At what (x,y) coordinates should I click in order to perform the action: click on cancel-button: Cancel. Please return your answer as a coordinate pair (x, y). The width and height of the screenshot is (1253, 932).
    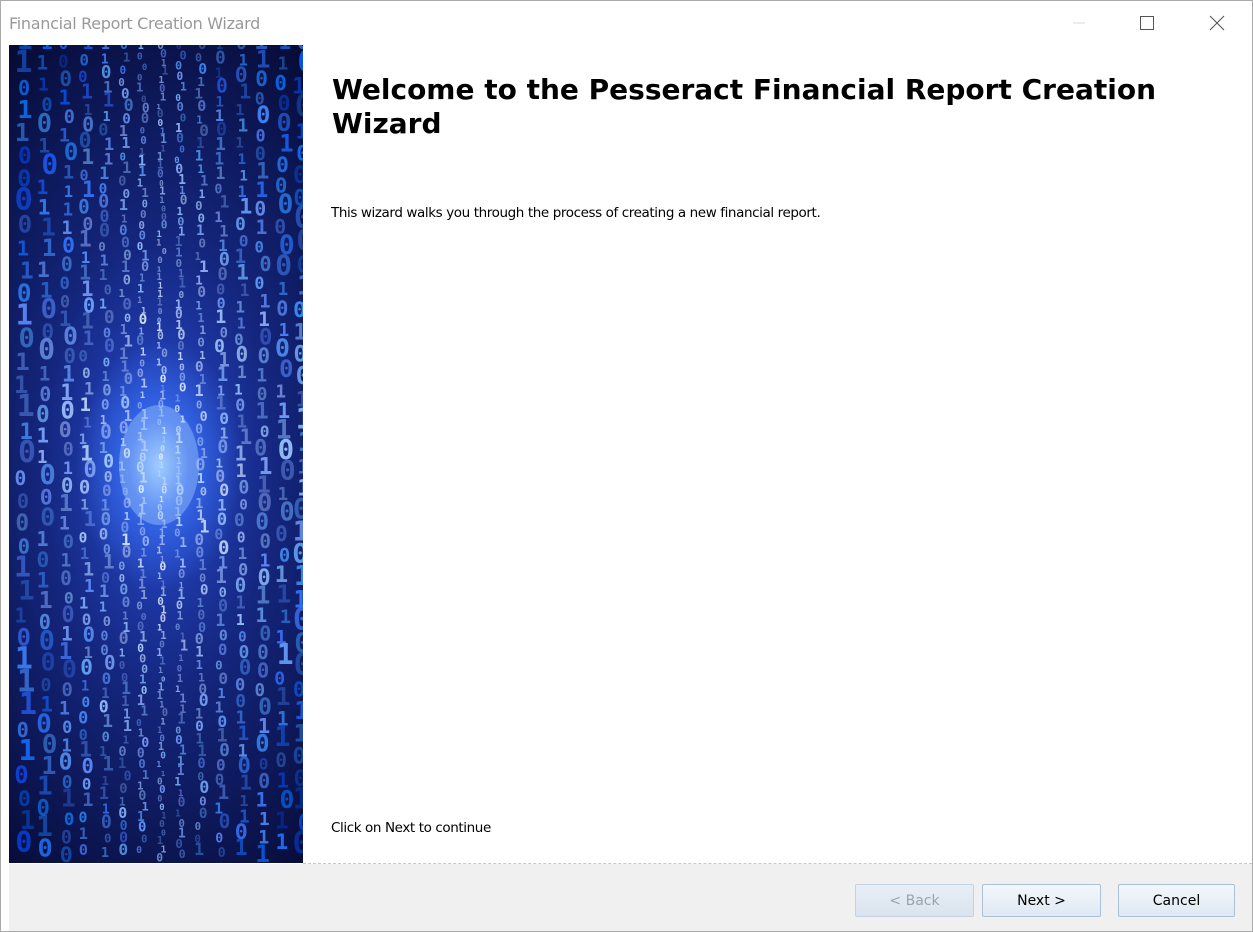
    Looking at the image, I should click on (1176, 900).